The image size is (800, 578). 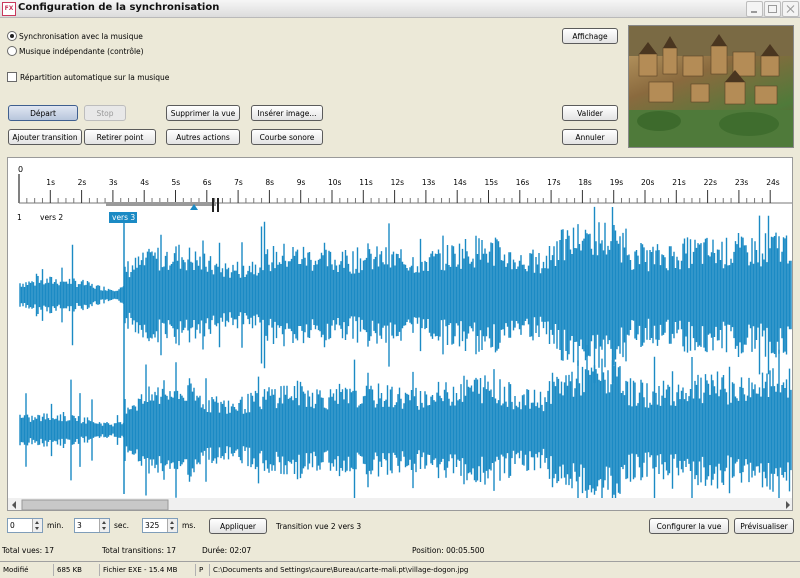 I want to click on duree: Durée: 02:07, so click(x=227, y=550).